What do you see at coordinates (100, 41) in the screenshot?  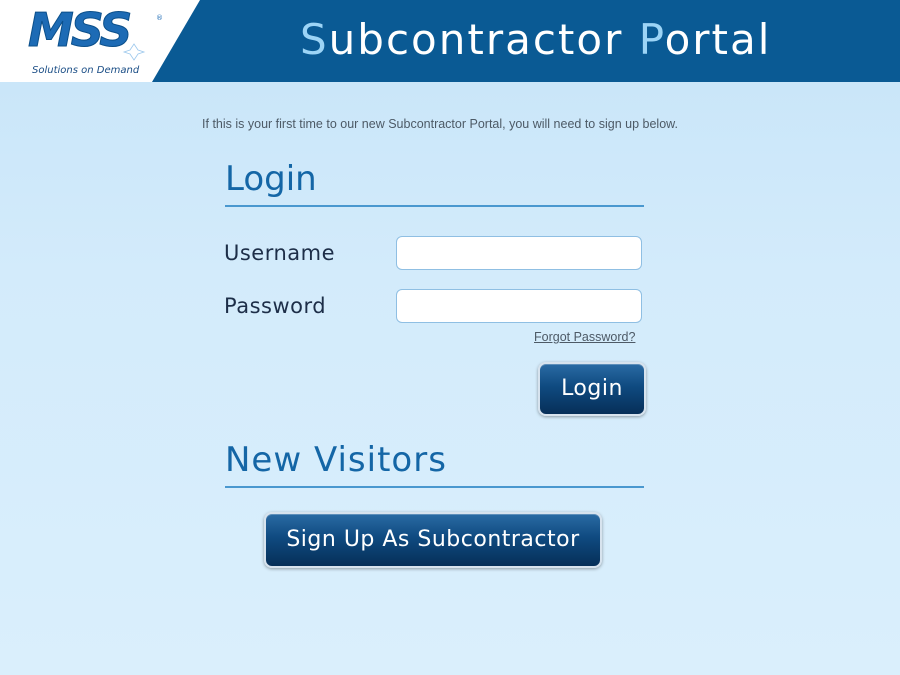 I see `logo: MSS ® Solutions on Demand` at bounding box center [100, 41].